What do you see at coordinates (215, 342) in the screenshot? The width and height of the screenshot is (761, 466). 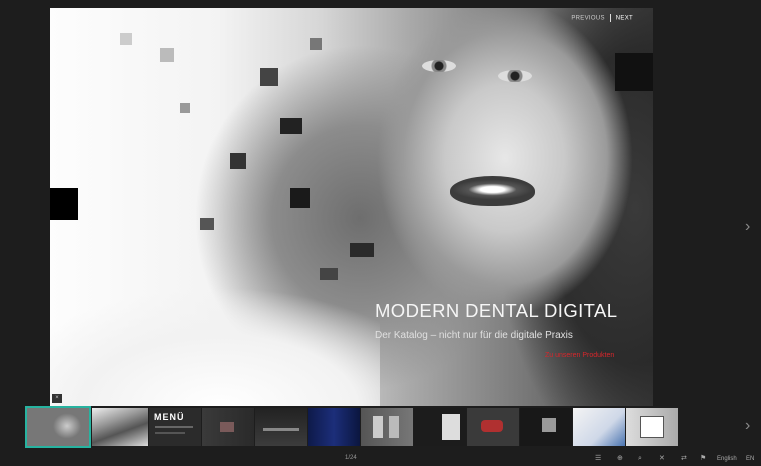 I see `cover-photo-shoulder` at bounding box center [215, 342].